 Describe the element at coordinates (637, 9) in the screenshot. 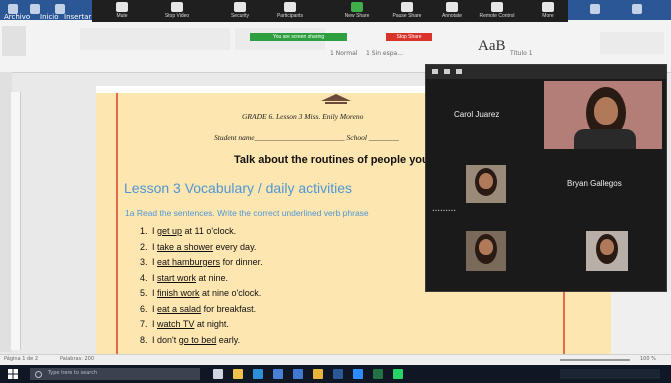

I see `share-icon` at that location.